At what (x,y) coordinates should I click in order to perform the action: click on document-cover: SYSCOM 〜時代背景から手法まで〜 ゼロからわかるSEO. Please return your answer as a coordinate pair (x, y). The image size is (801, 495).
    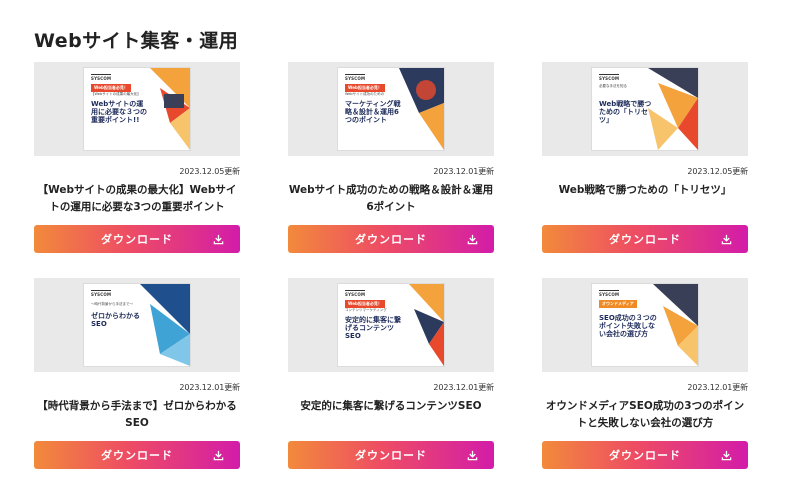
    Looking at the image, I should click on (137, 325).